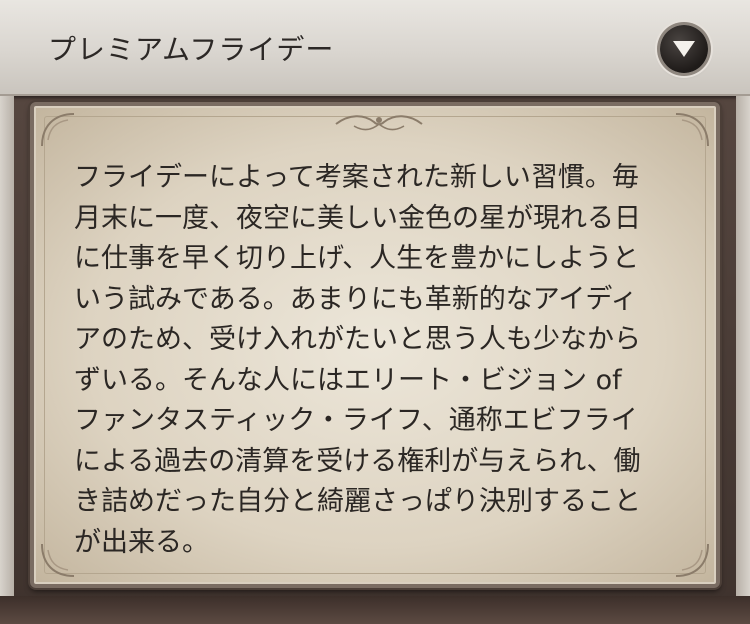  I want to click on left-rail, so click(7, 360).